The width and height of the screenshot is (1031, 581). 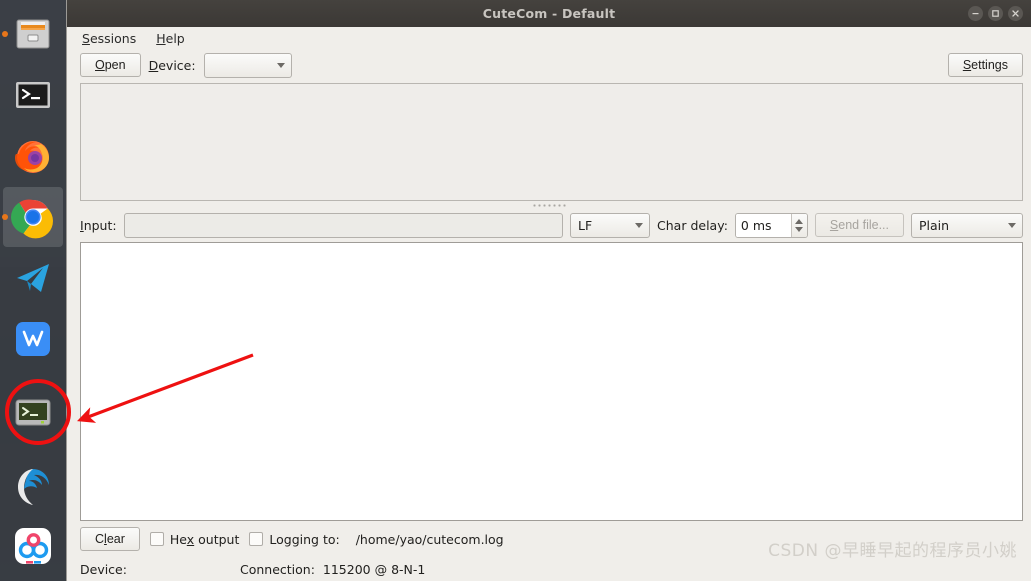 I want to click on input-field, so click(x=343, y=225).